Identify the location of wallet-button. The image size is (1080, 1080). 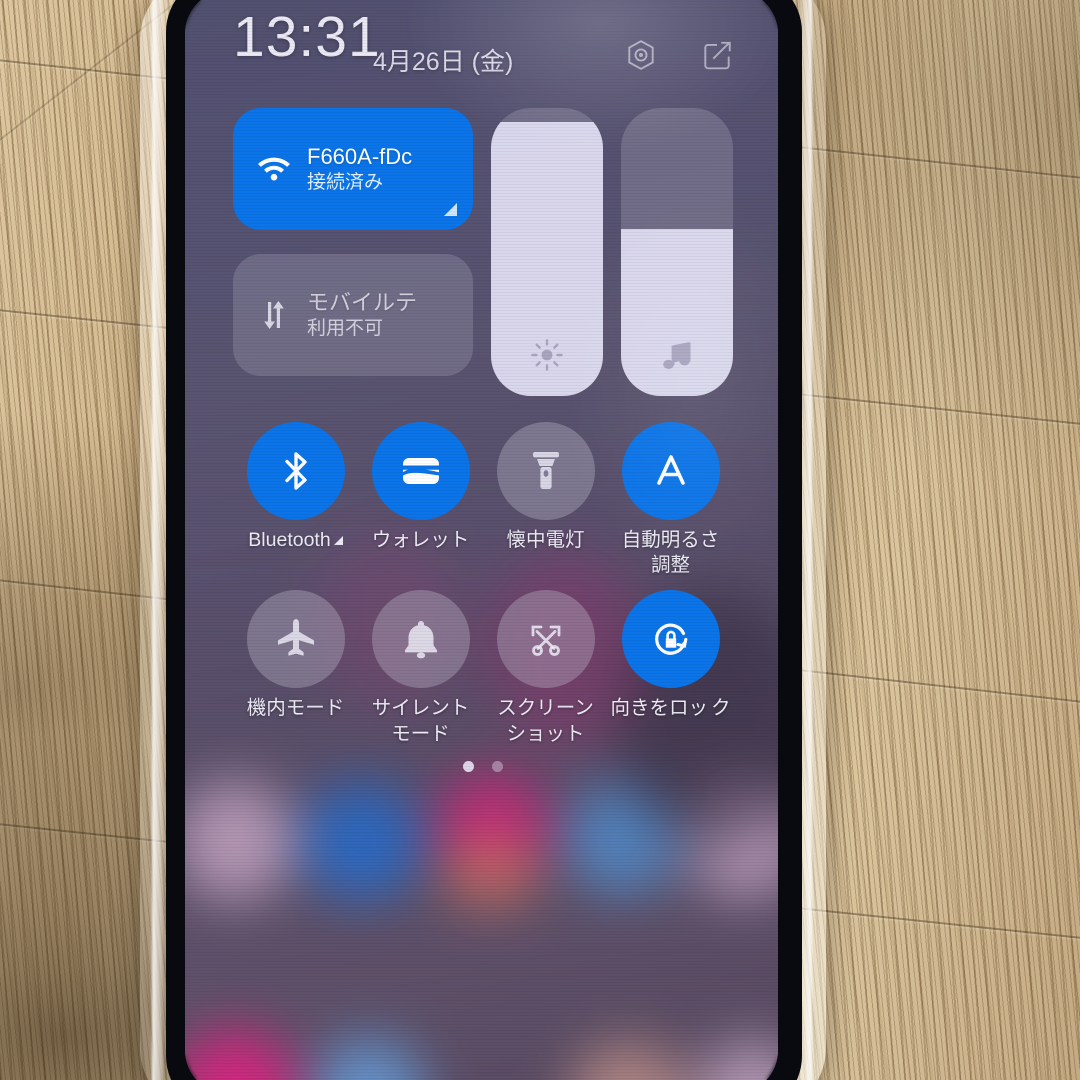
(420, 471).